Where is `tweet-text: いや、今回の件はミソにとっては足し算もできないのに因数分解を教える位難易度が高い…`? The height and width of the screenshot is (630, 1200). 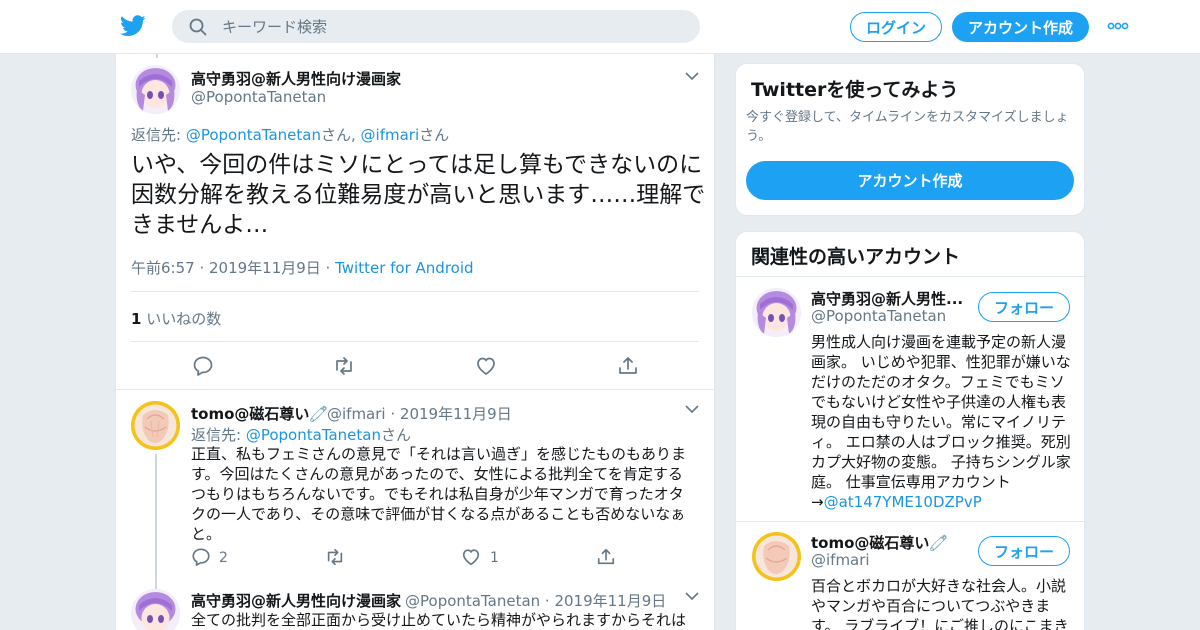
tweet-text: いや、今回の件はミソにとっては足し算もできないのに因数分解を教える位難易度が高い… is located at coordinates (418, 195).